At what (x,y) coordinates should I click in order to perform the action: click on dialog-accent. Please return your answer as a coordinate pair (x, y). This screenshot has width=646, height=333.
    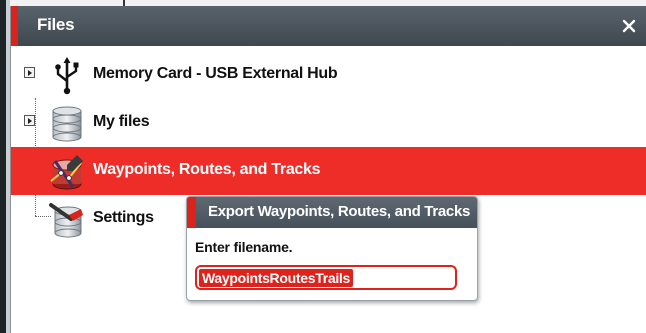
    Looking at the image, I should click on (191, 212).